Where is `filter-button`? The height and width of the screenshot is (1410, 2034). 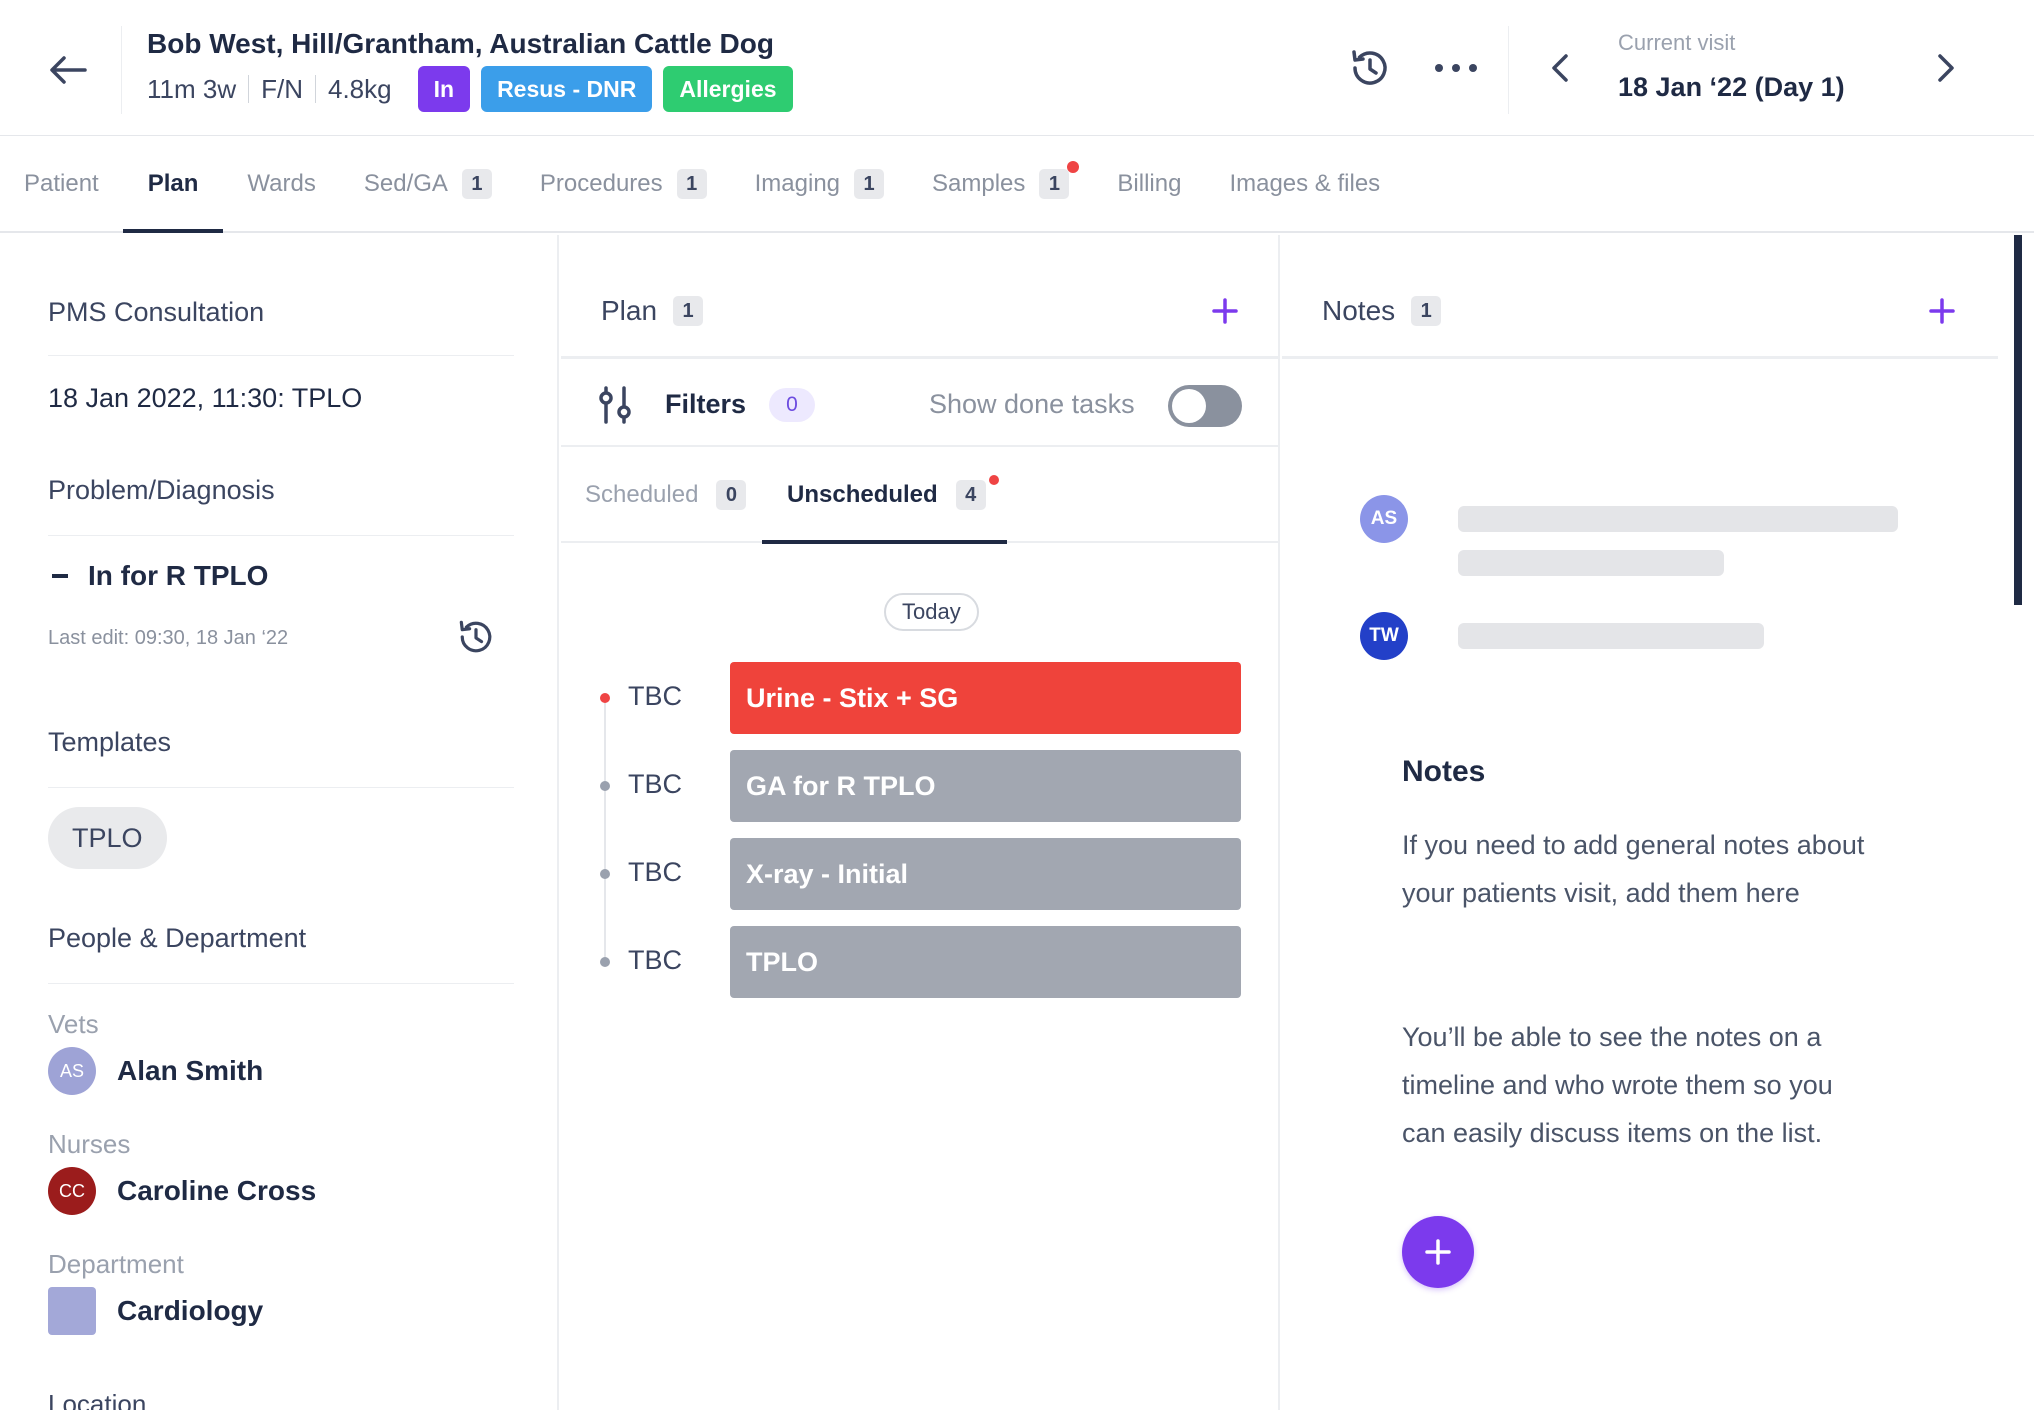 filter-button is located at coordinates (615, 405).